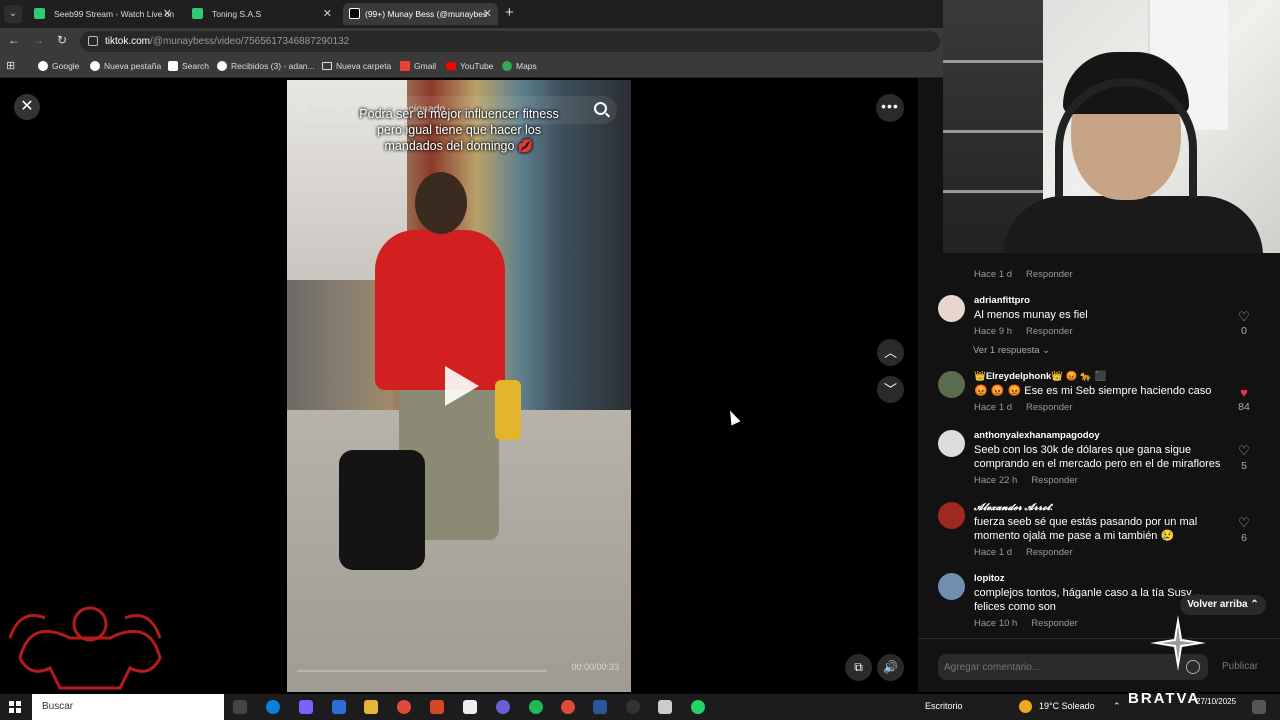 Image resolution: width=1280 pixels, height=720 pixels. Describe the element at coordinates (503, 707) in the screenshot. I see `discord-icon` at that location.